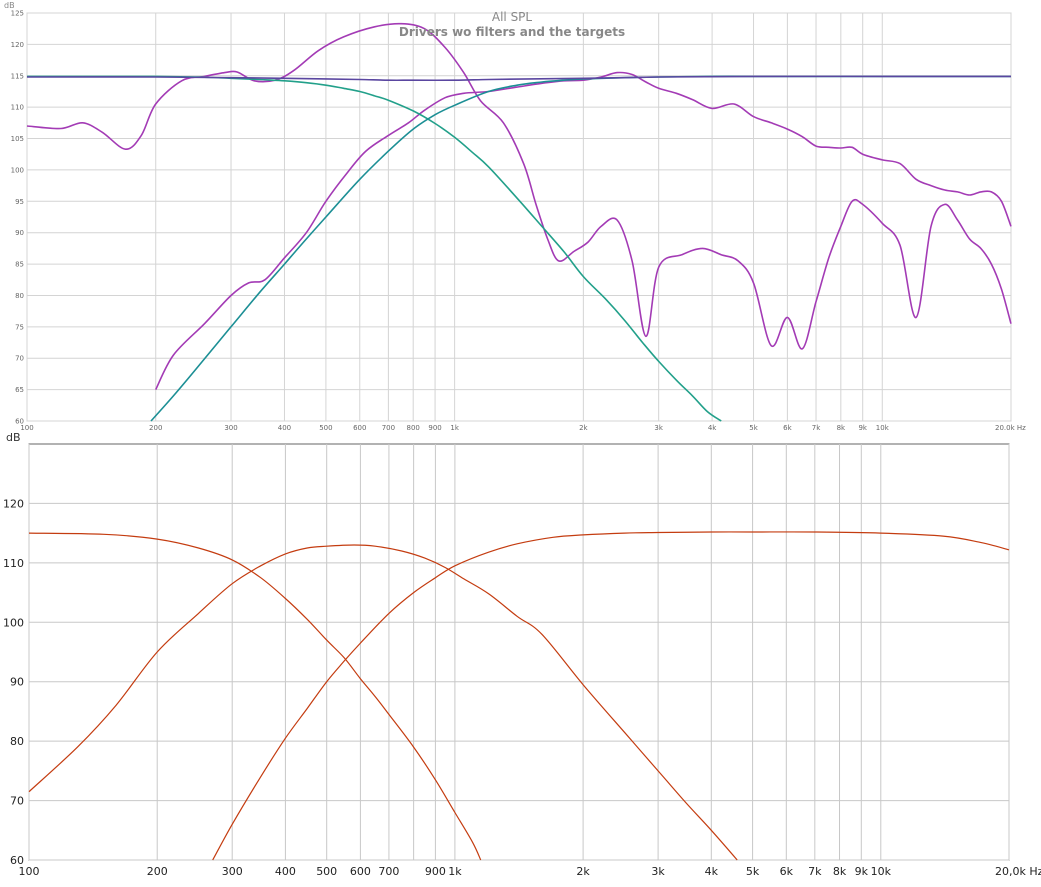  Describe the element at coordinates (9, 5) in the screenshot. I see `top-y-unit-label: dB` at that location.